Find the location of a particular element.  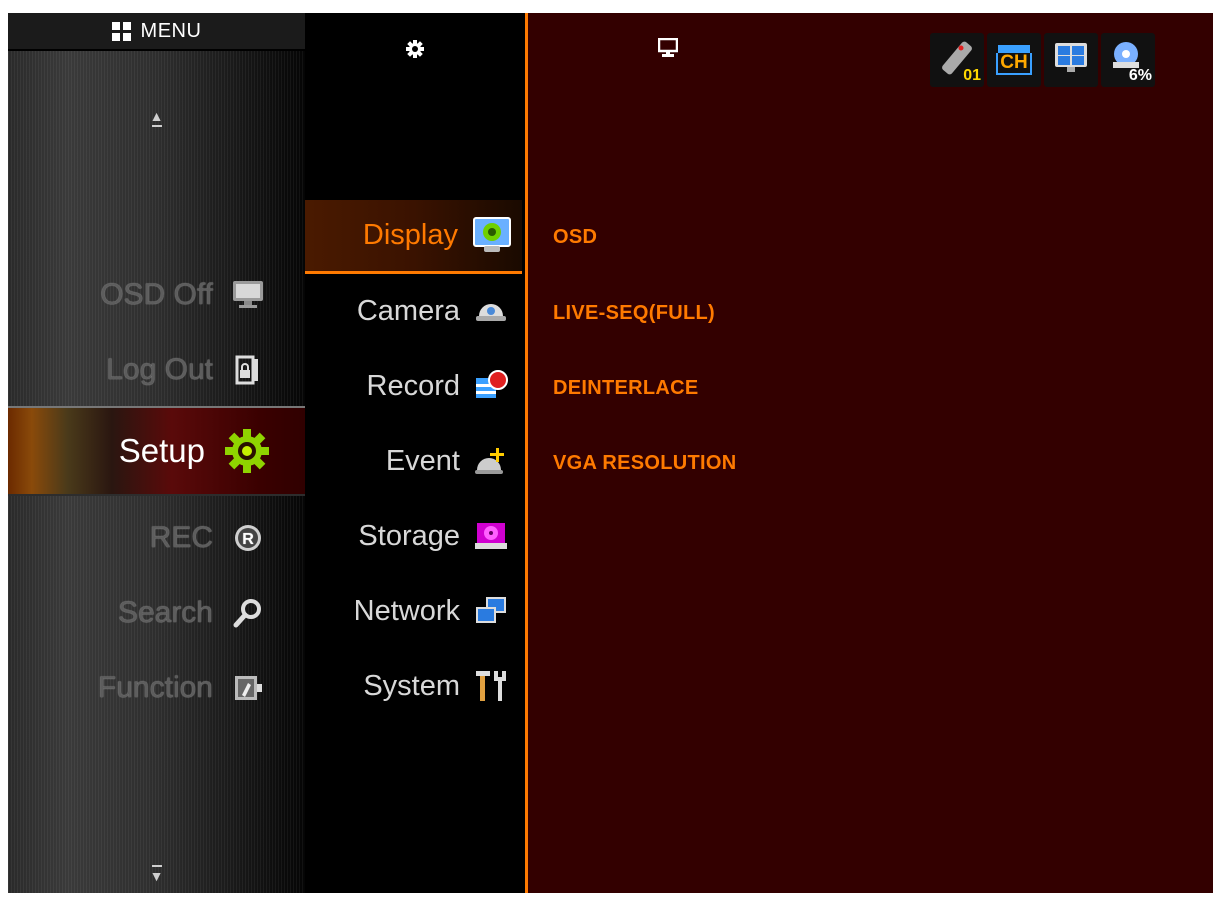

main-item-label: REC is located at coordinates (181, 537).